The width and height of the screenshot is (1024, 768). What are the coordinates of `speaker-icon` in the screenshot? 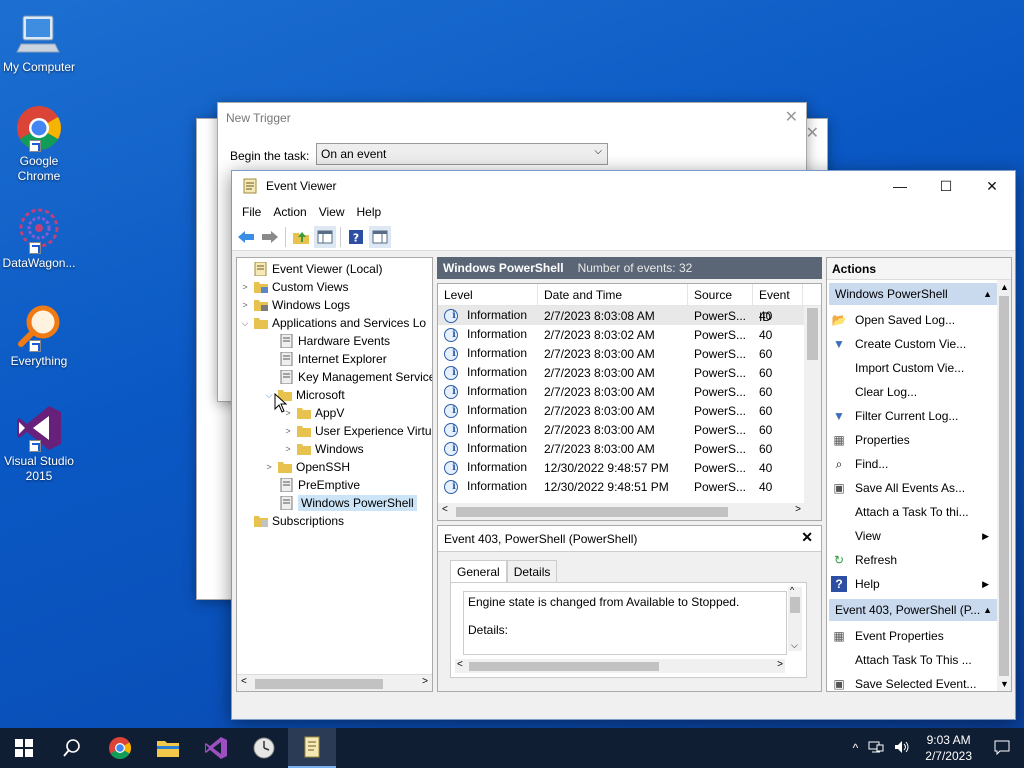 It's located at (902, 748).